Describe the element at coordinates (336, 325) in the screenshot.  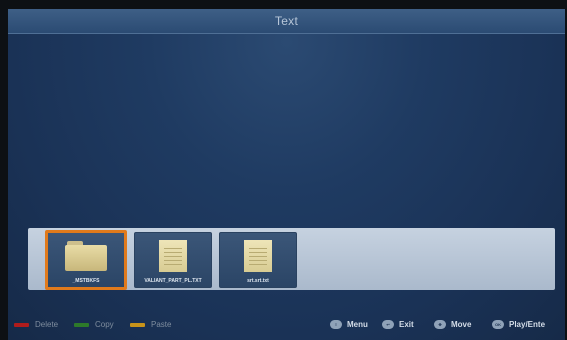
I see `menu-icon: ≡` at that location.